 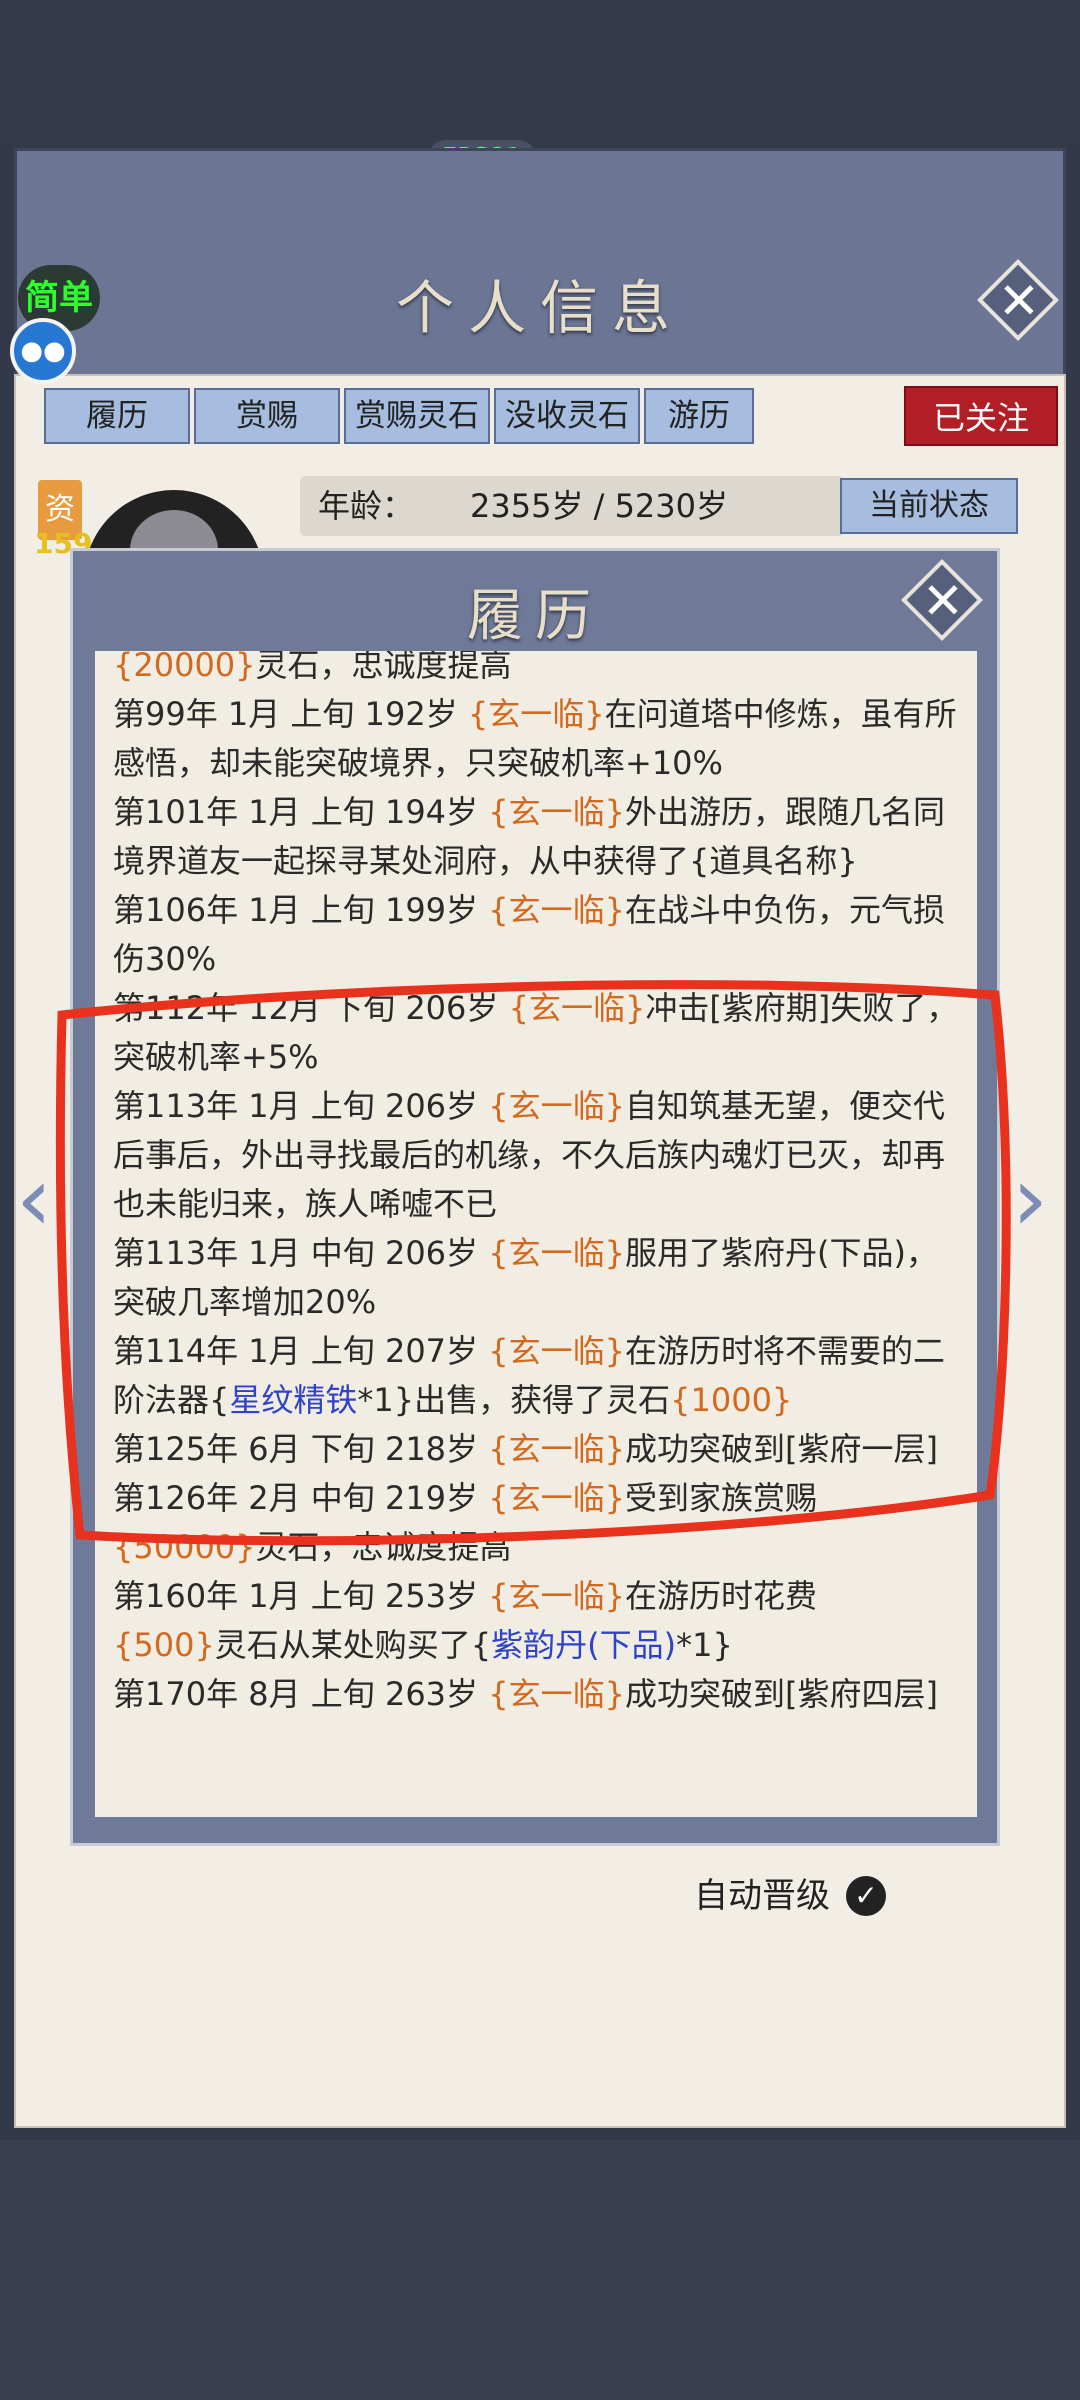 I want to click on top-bar, so click(x=540, y=72).